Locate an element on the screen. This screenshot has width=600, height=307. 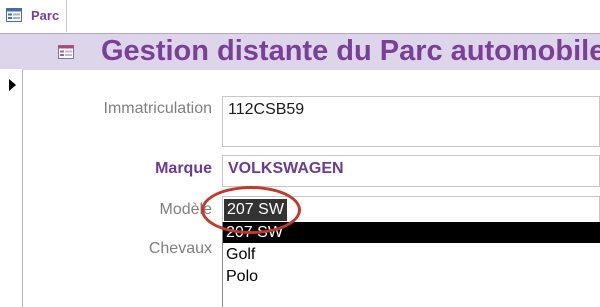
form-header: Gestion distante du Parc automobile is located at coordinates (300, 51).